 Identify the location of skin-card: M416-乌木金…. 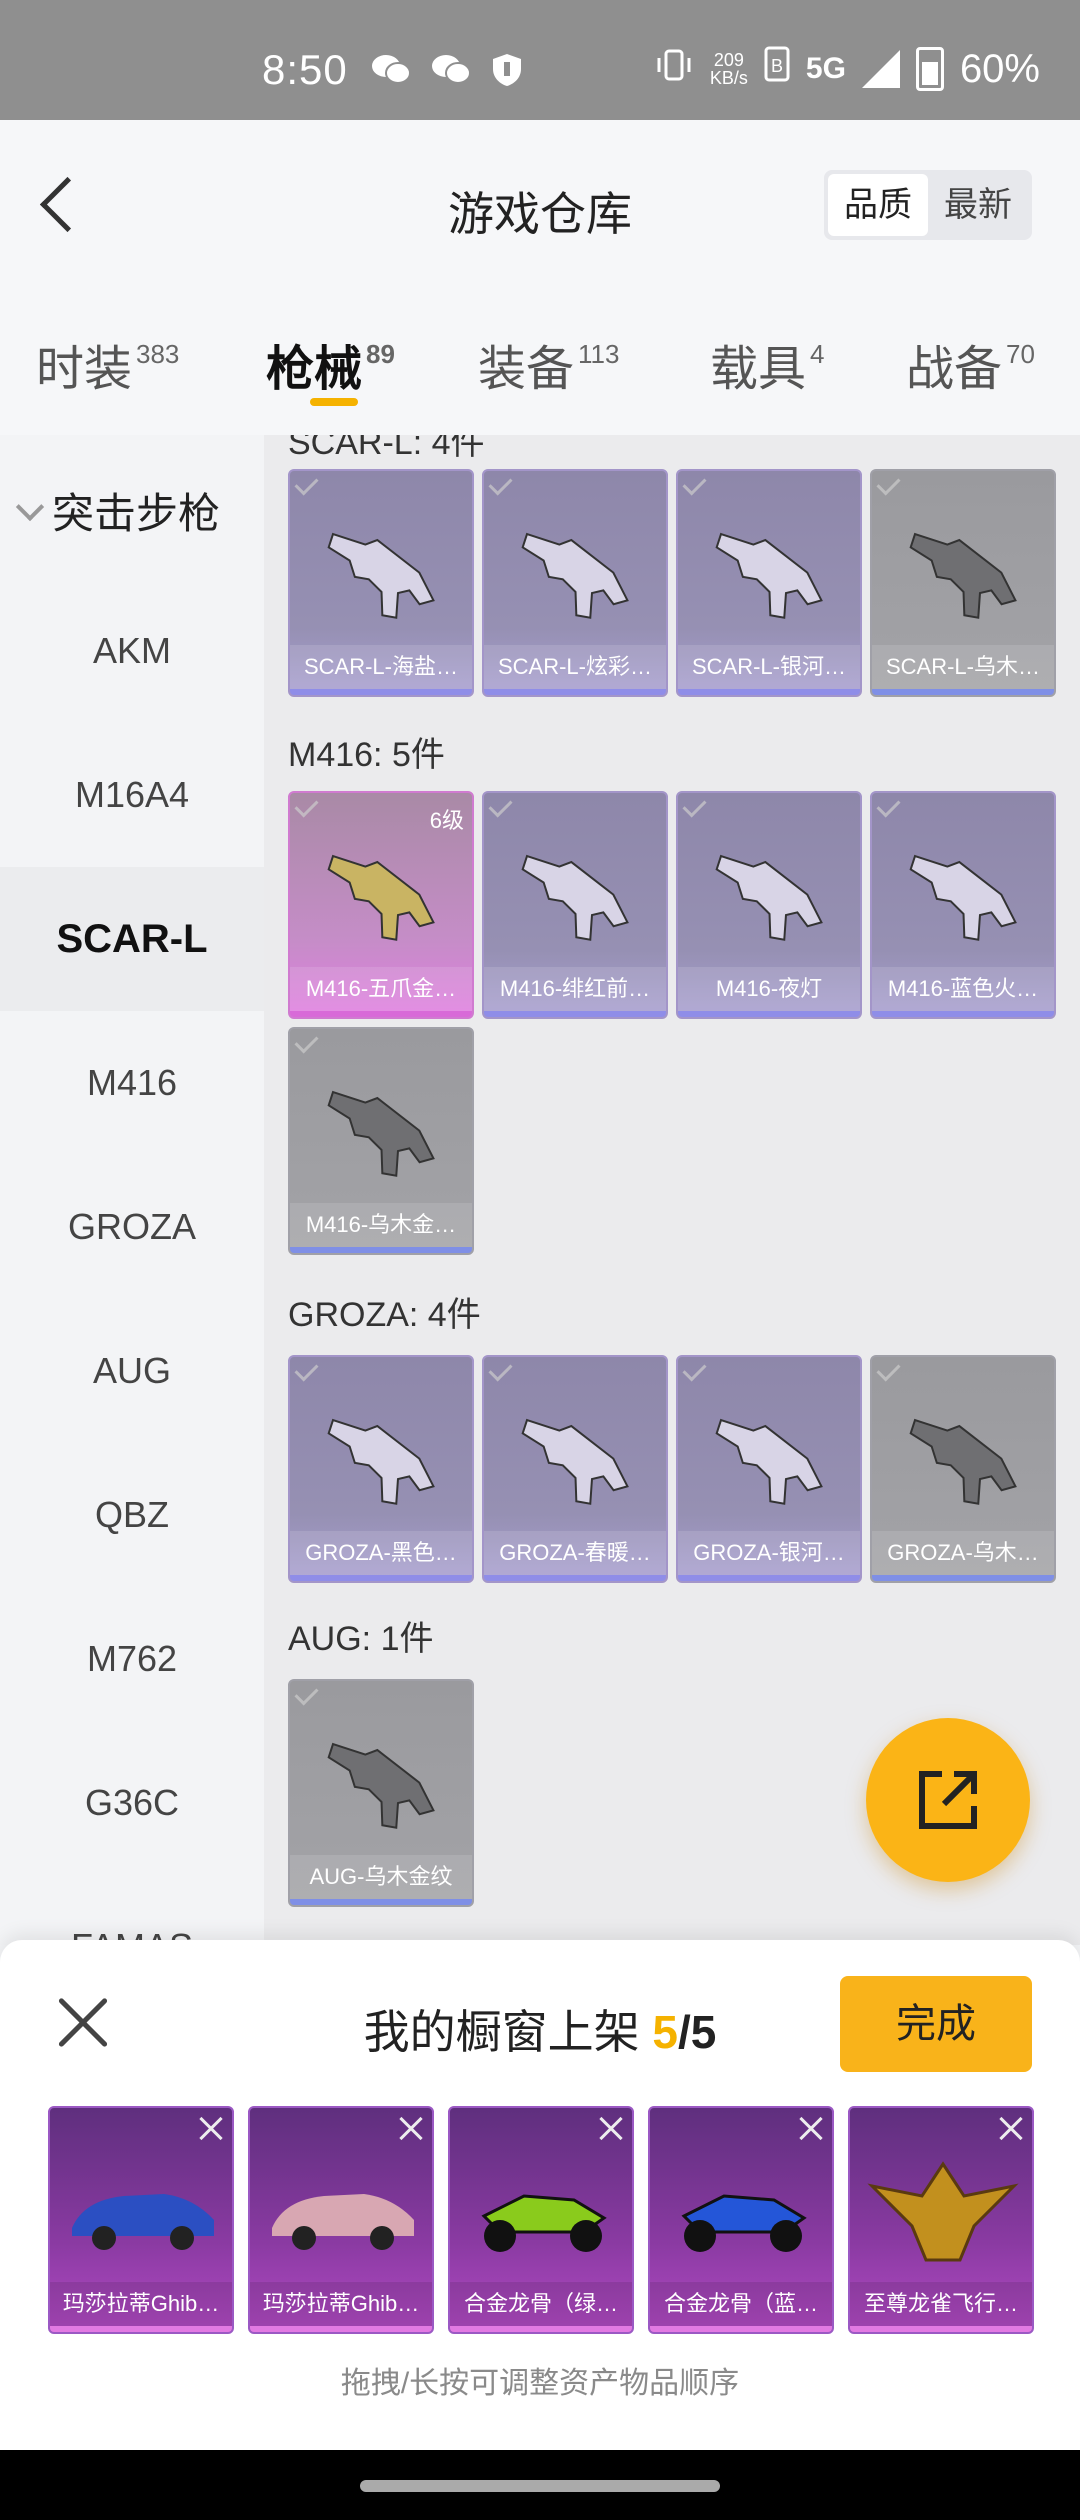
(381, 1141).